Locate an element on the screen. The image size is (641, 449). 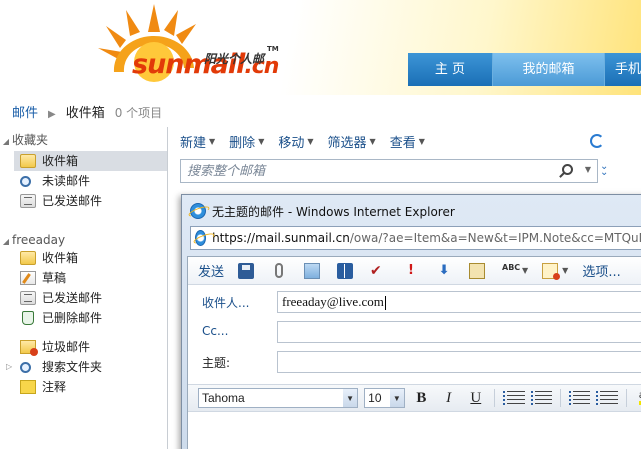
notes-folder-icon is located at coordinates (28, 387).